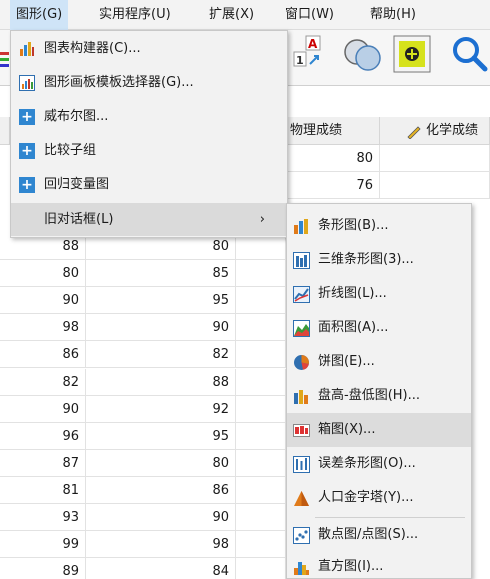 Image resolution: width=490 pixels, height=579 pixels. What do you see at coordinates (39, 15) in the screenshot?
I see `menu-graphs: 图形(G)` at bounding box center [39, 15].